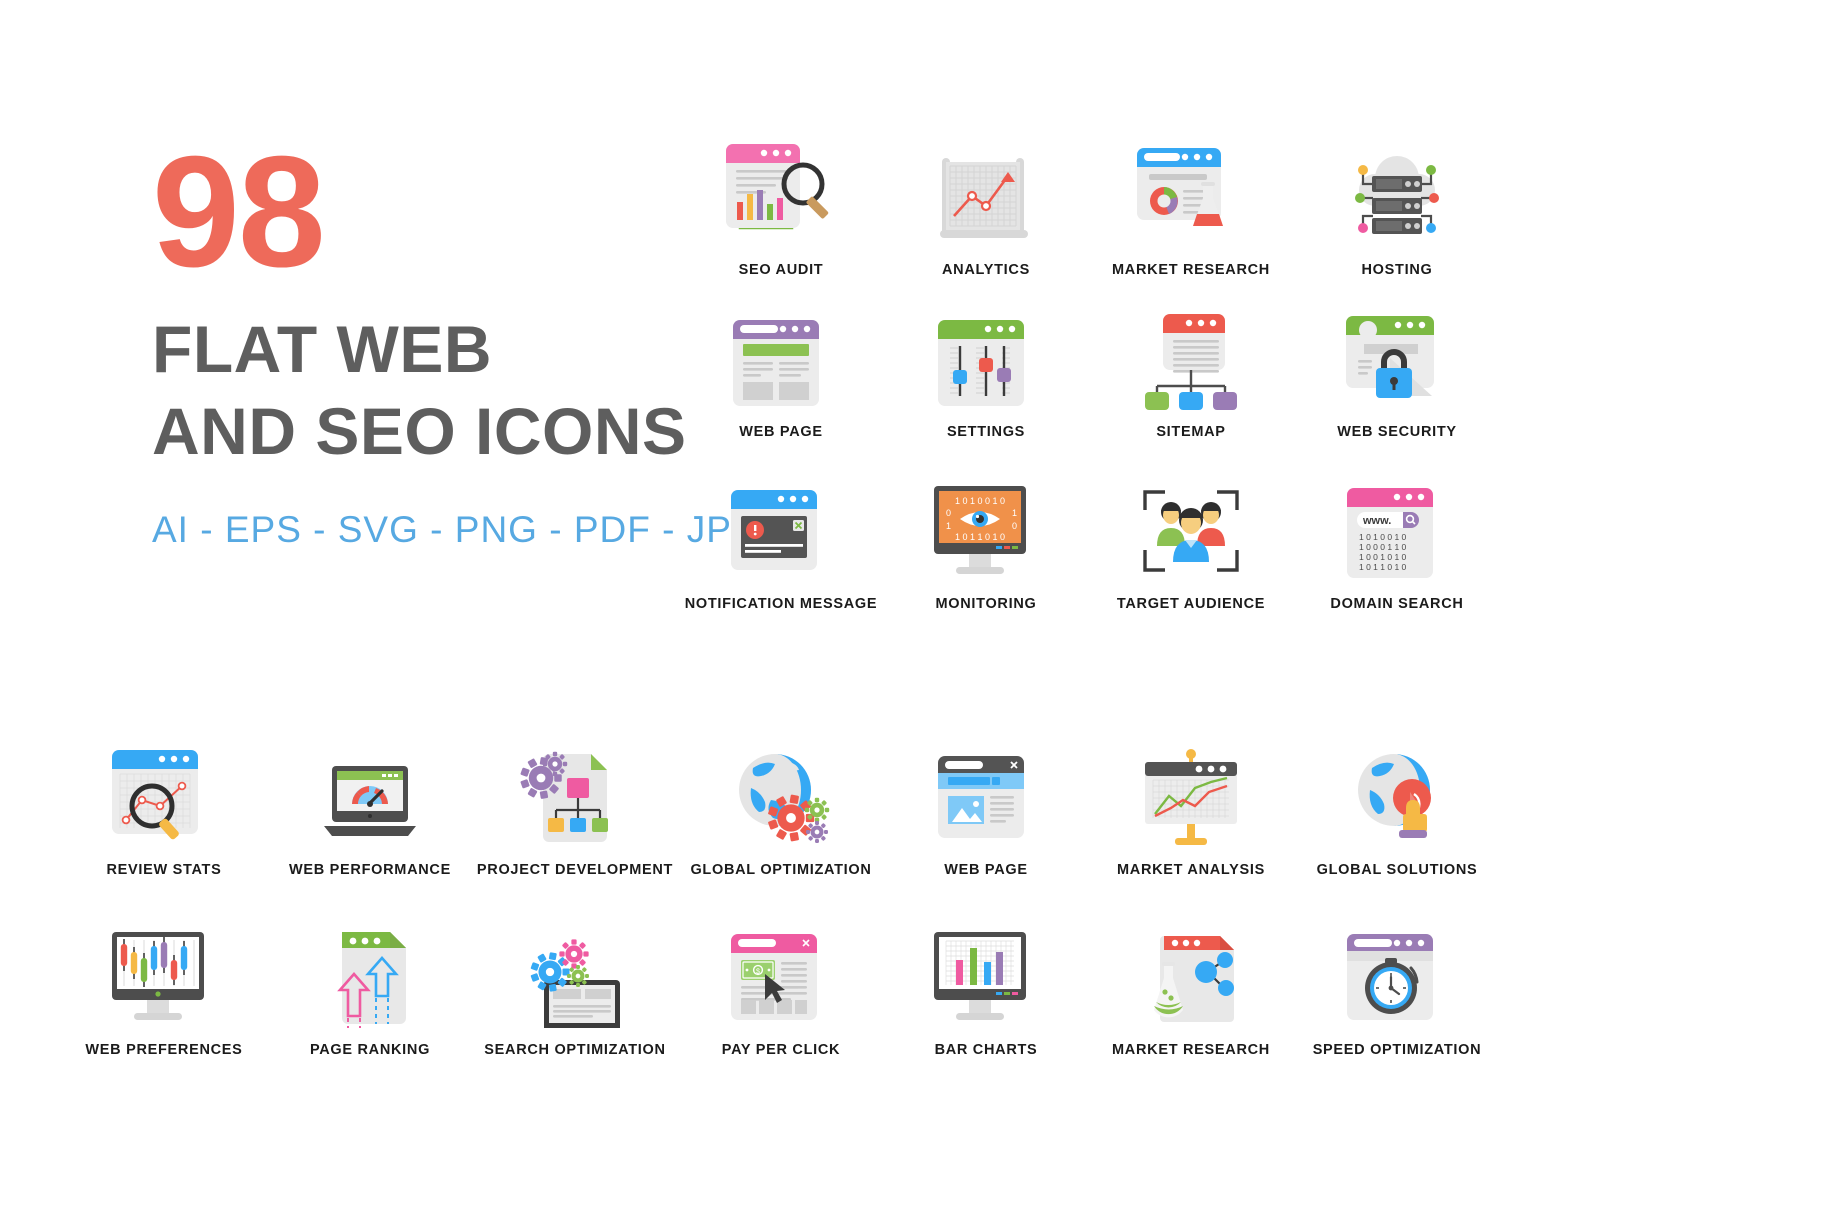 This screenshot has height=1214, width=1824. I want to click on icon-label: SITEMAP, so click(1191, 432).